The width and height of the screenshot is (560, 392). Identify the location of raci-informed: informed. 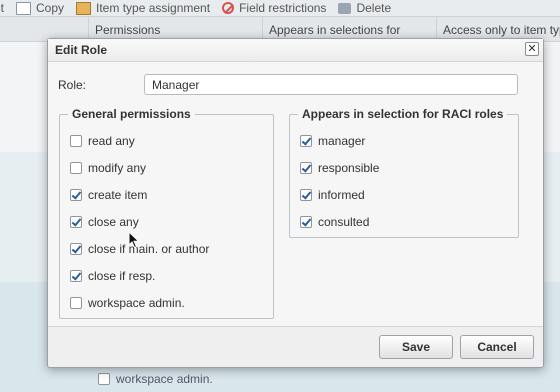
(332, 195).